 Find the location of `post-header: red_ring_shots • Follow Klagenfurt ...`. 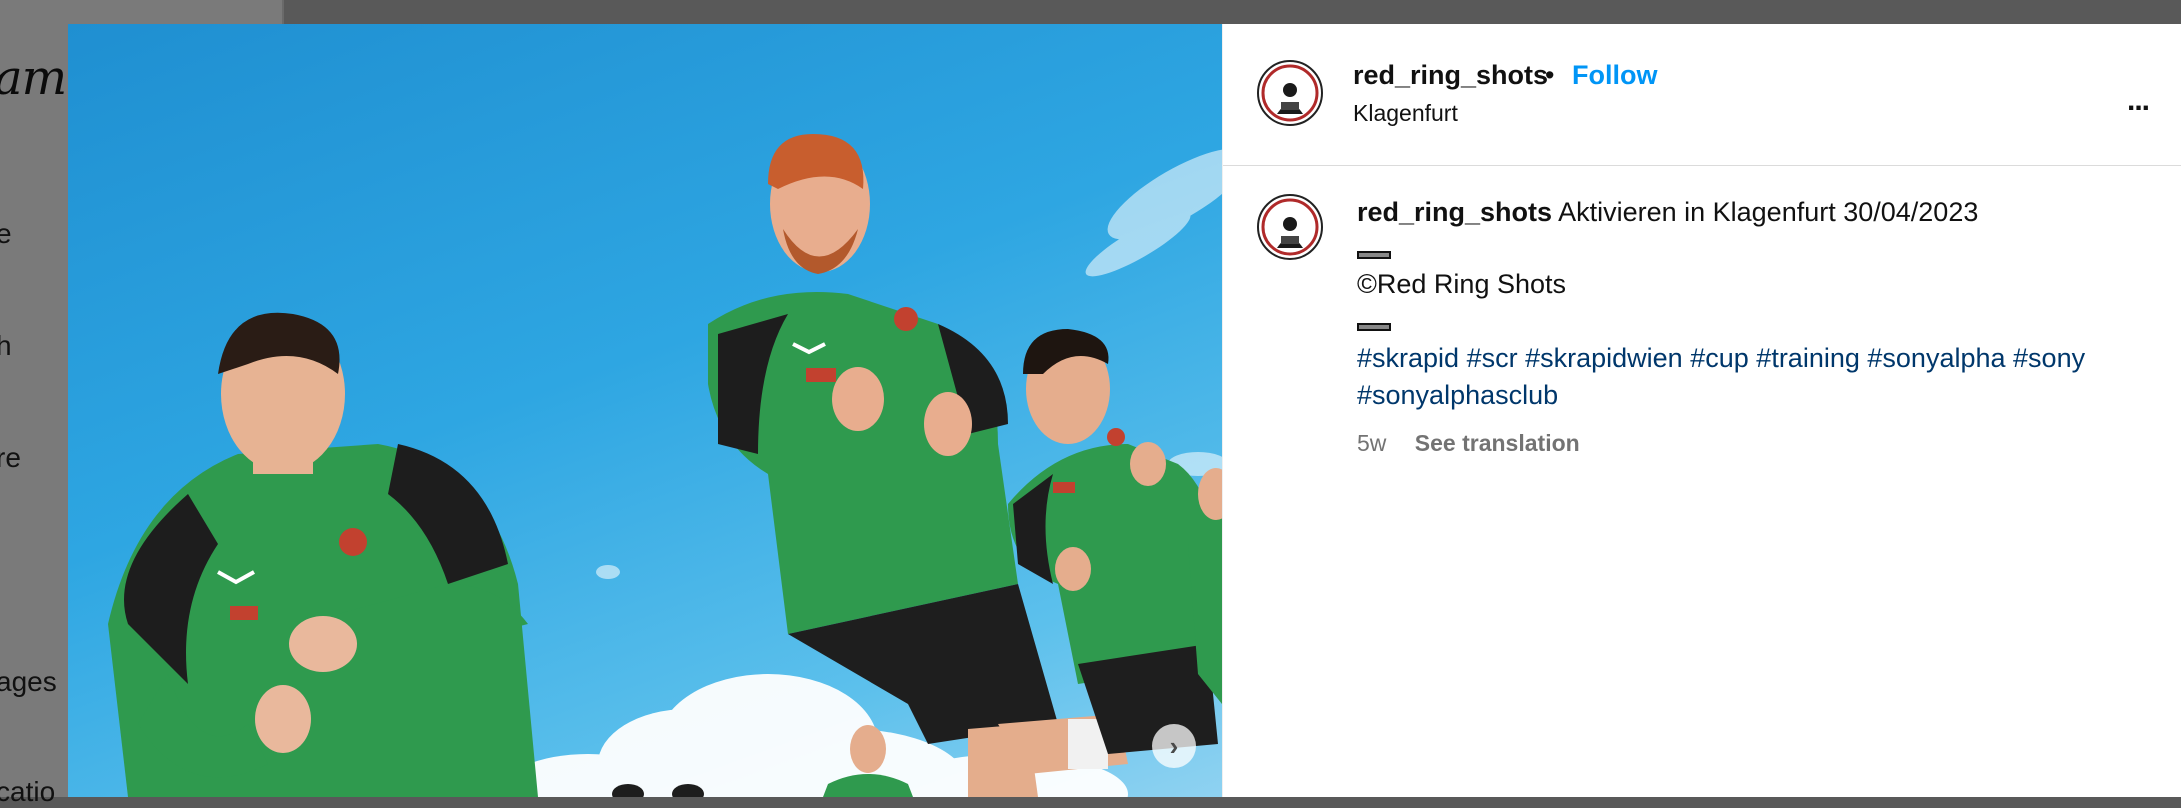

post-header: red_ring_shots • Follow Klagenfurt ... is located at coordinates (1702, 95).